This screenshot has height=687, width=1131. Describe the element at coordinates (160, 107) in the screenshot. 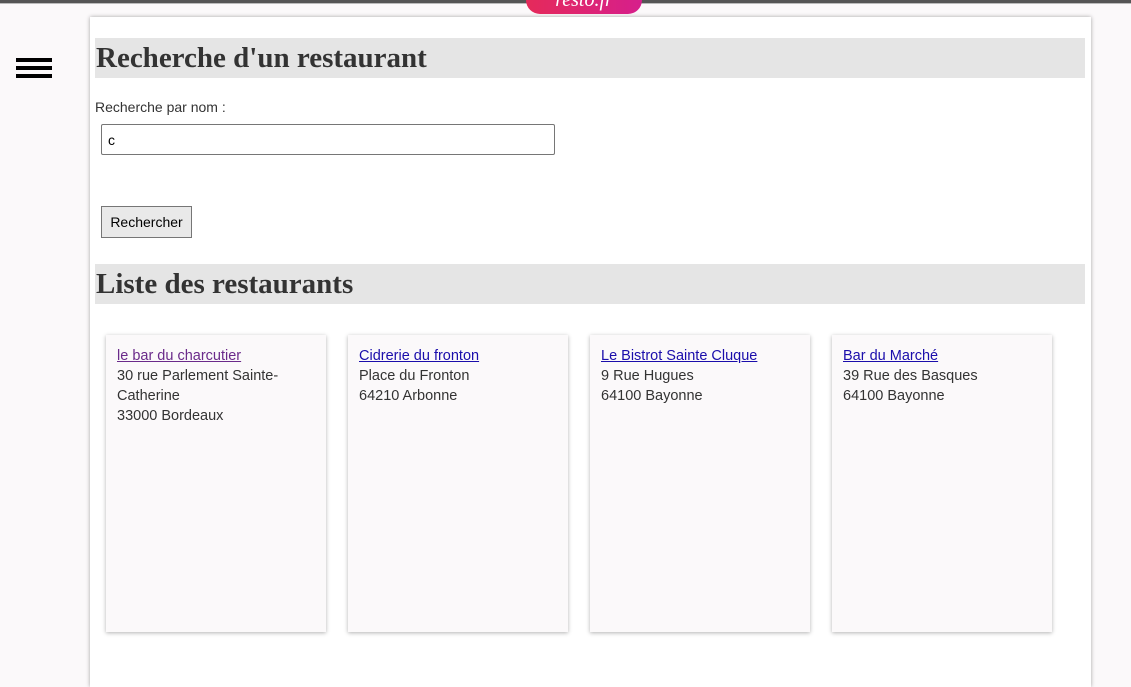

I see `search-label: Recherche par nom :` at that location.